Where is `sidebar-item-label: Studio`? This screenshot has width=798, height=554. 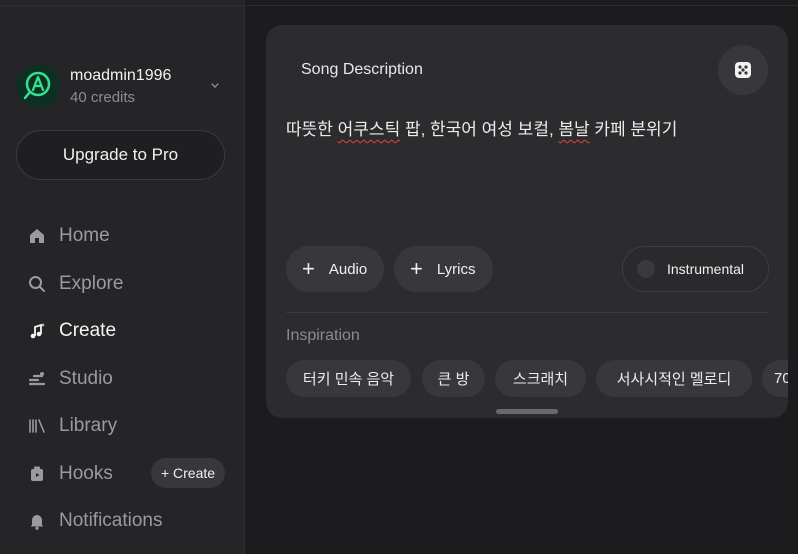 sidebar-item-label: Studio is located at coordinates (86, 378).